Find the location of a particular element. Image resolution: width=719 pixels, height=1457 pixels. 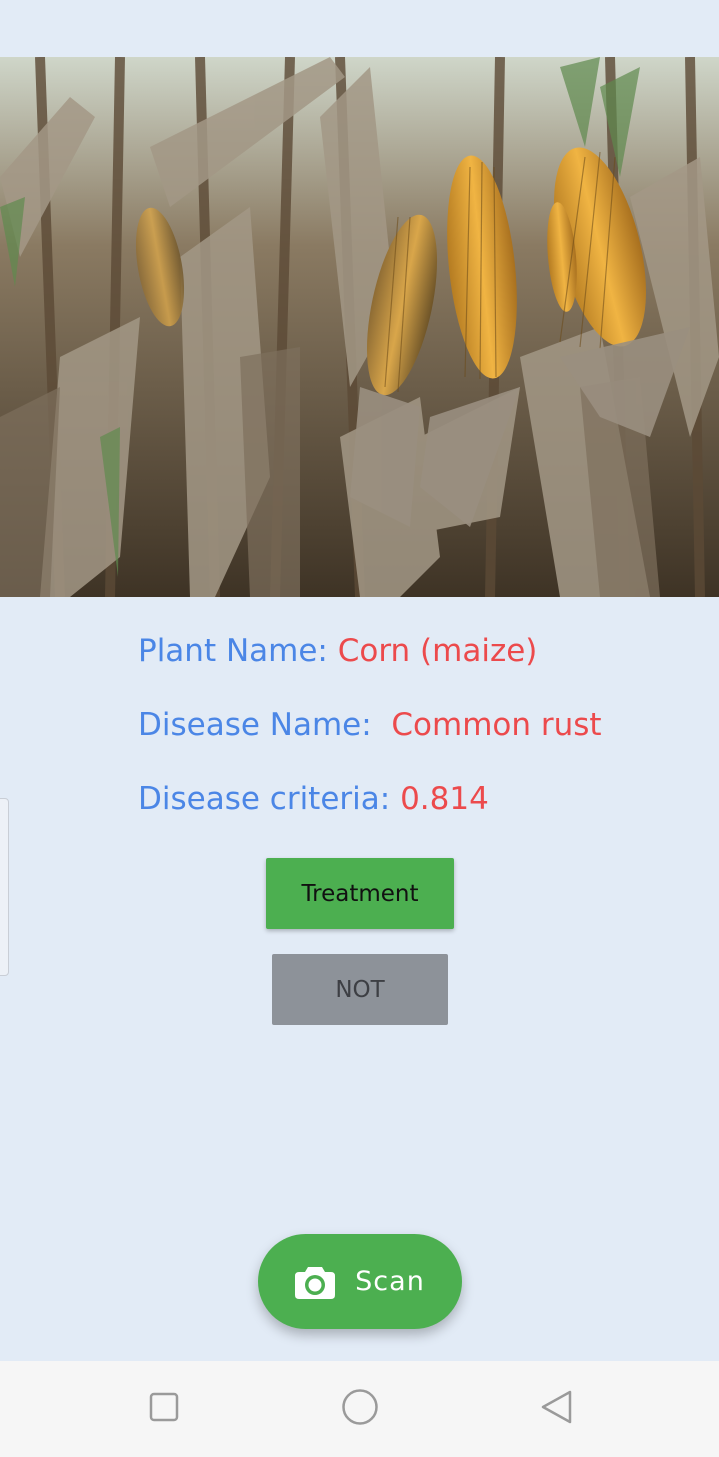

edge-panel-handle is located at coordinates (4, 887).